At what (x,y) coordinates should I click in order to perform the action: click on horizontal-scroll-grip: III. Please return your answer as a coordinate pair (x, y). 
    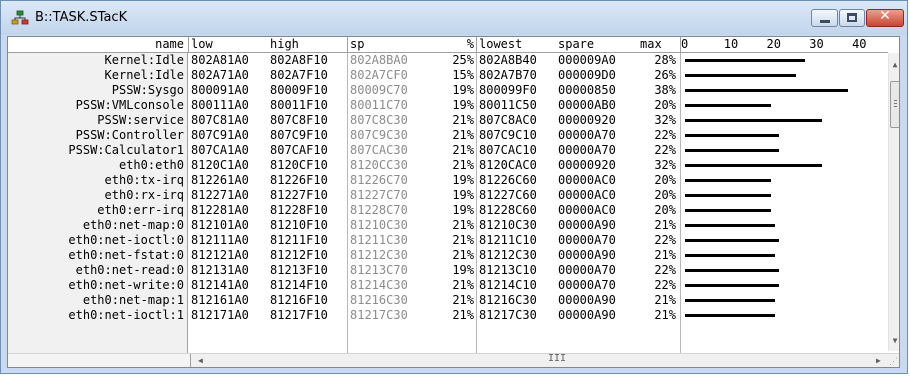
    Looking at the image, I should click on (557, 358).